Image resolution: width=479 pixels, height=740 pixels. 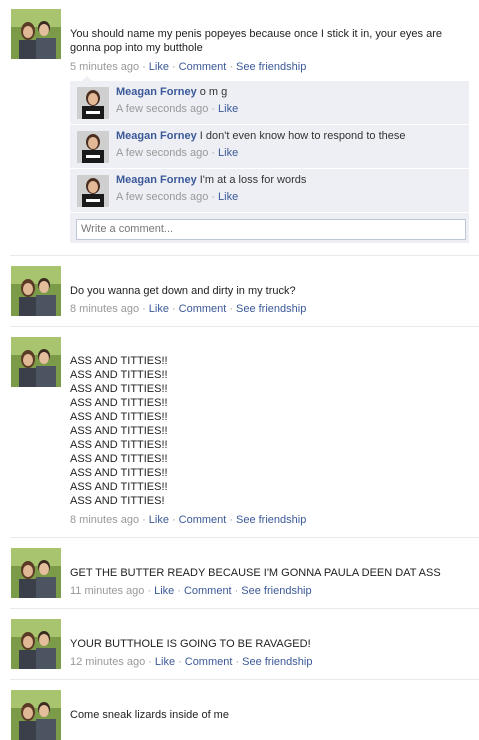 What do you see at coordinates (107, 591) in the screenshot?
I see `timestamp: 11 minutes ago` at bounding box center [107, 591].